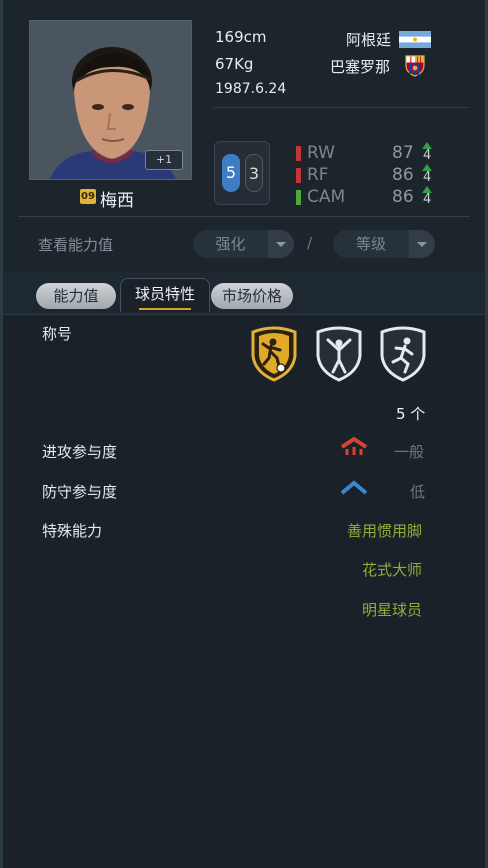 Image resolution: width=488 pixels, height=868 pixels. What do you see at coordinates (369, 40) in the screenshot?
I see `player-nationality: 阿根廷` at bounding box center [369, 40].